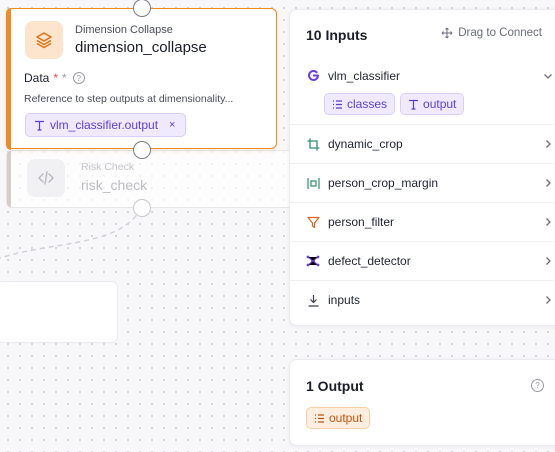 The width and height of the screenshot is (555, 452). I want to click on input-item-inputs: inputs, so click(422, 299).